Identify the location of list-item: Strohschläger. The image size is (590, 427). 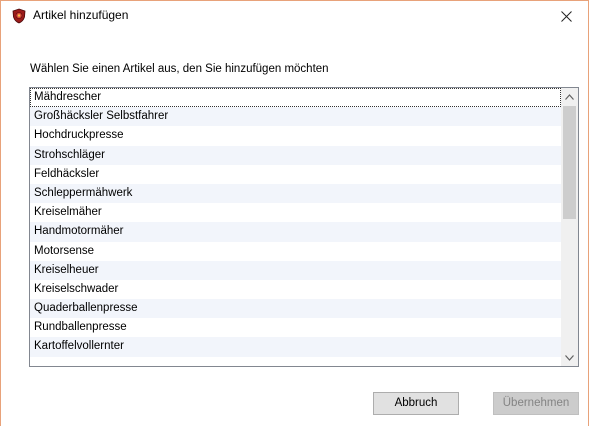
(295, 155).